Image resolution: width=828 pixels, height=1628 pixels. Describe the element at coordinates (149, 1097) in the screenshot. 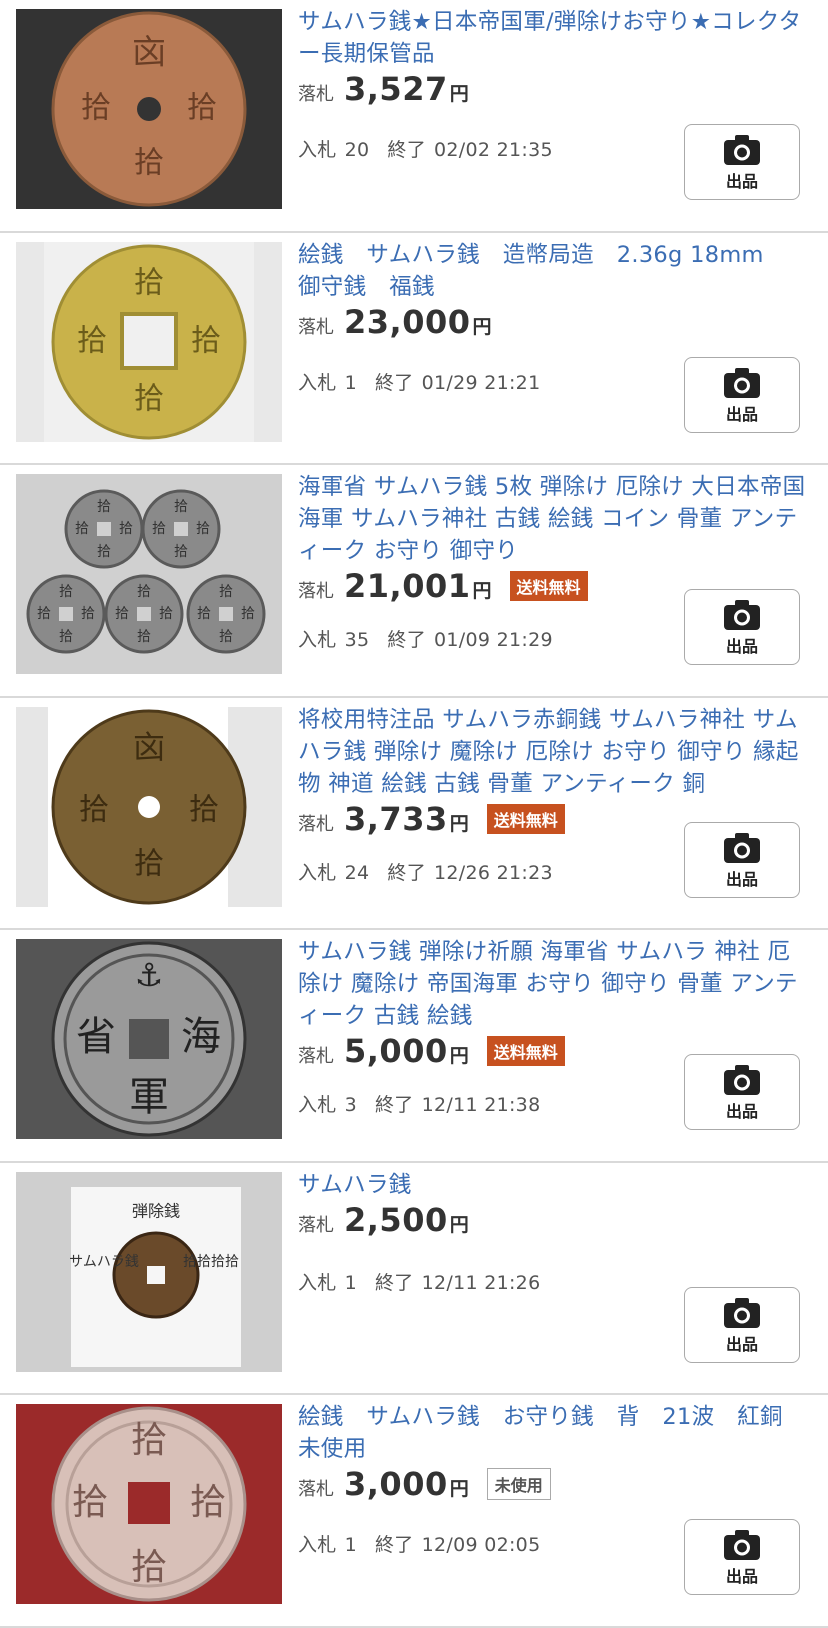

I see `svg-text: 軍` at that location.